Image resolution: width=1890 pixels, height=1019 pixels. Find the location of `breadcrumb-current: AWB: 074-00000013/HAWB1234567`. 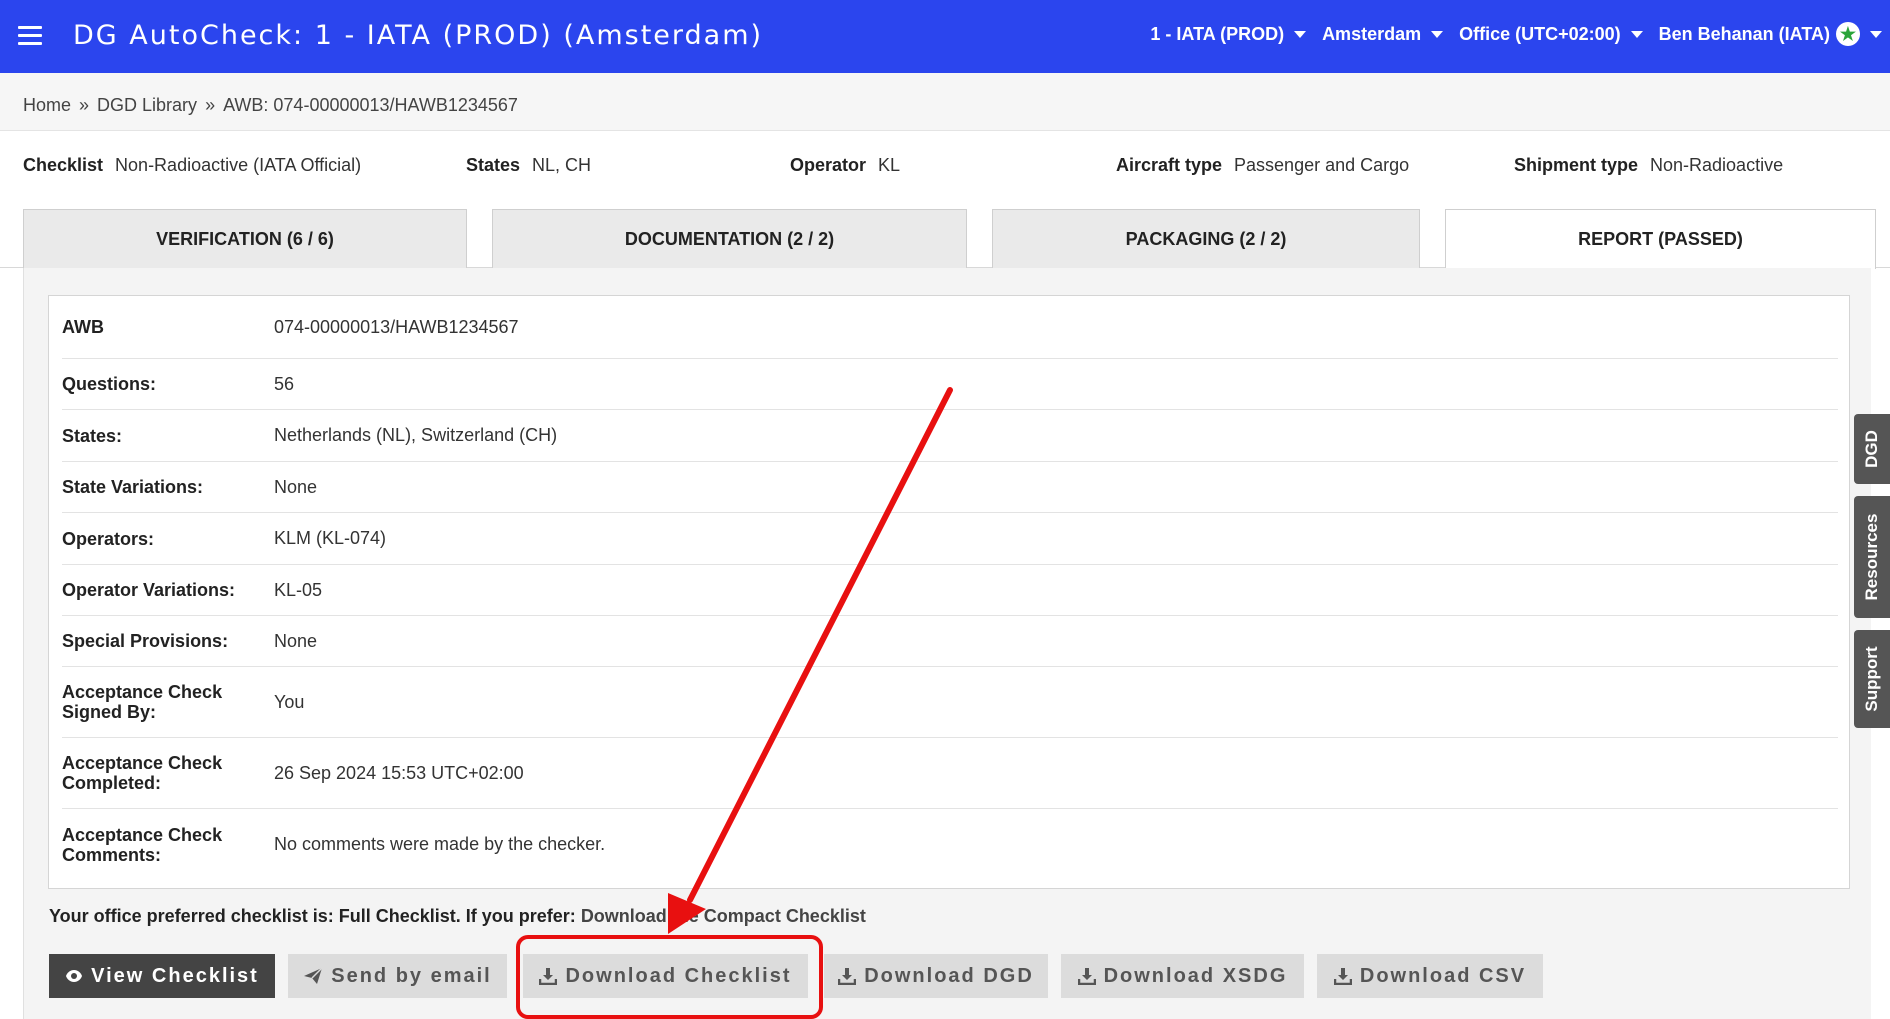

breadcrumb-current: AWB: 074-00000013/HAWB1234567 is located at coordinates (370, 105).